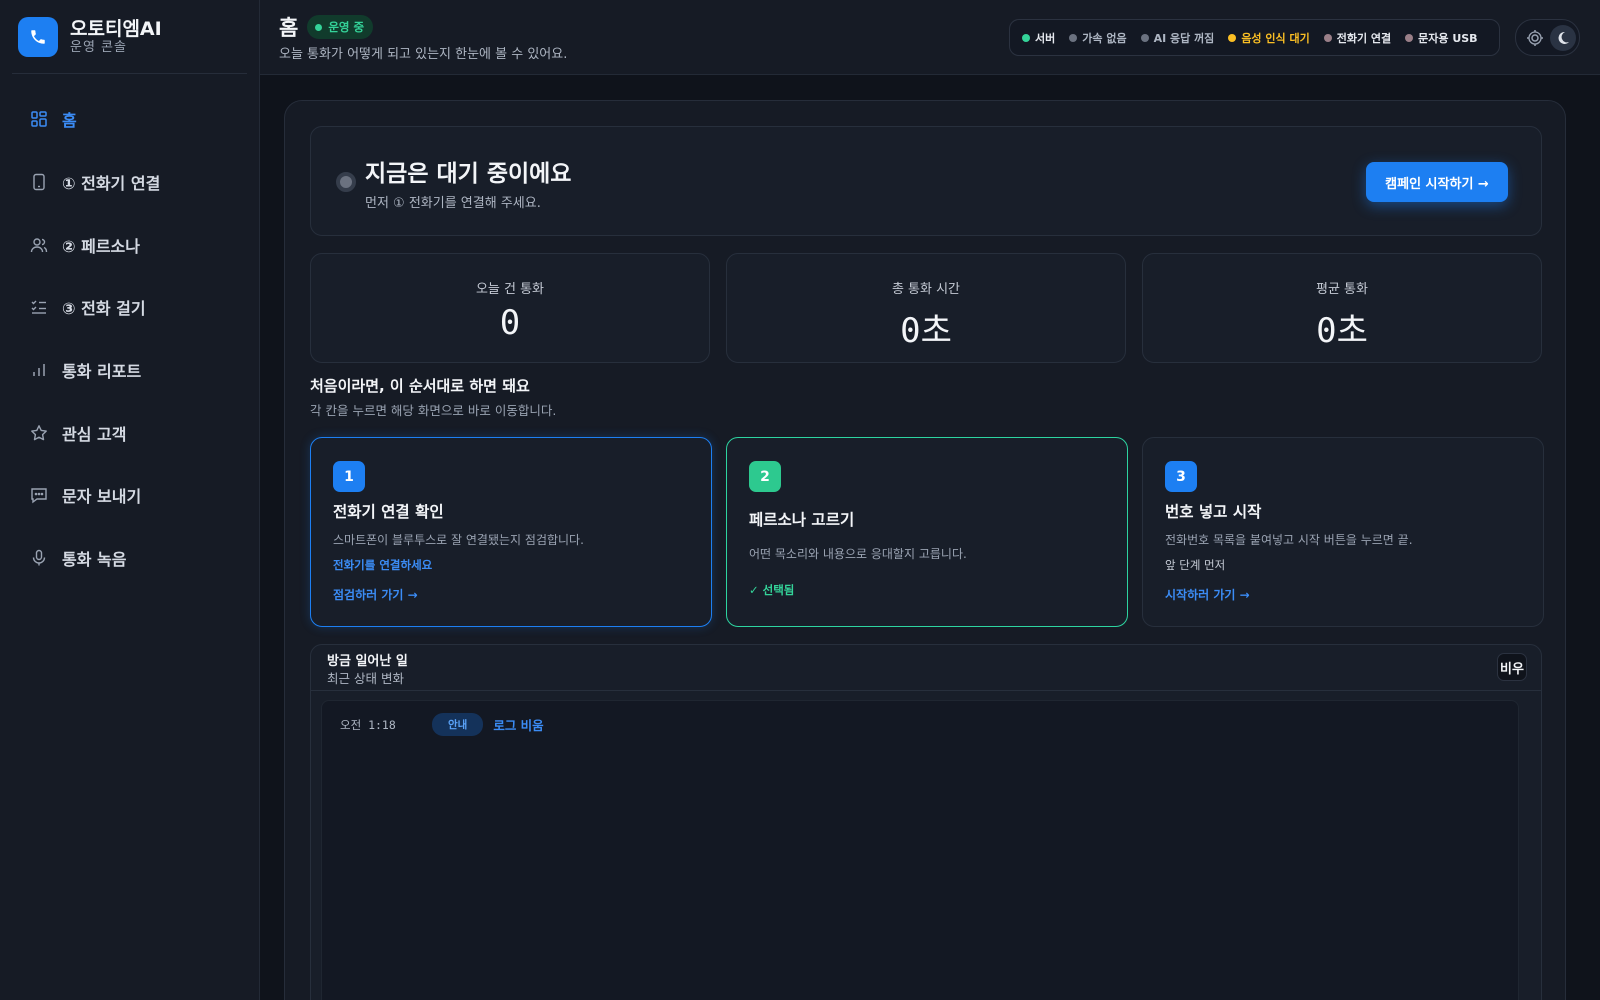  Describe the element at coordinates (98, 47) in the screenshot. I see `brand-subtitle: 운영 콘솔` at that location.